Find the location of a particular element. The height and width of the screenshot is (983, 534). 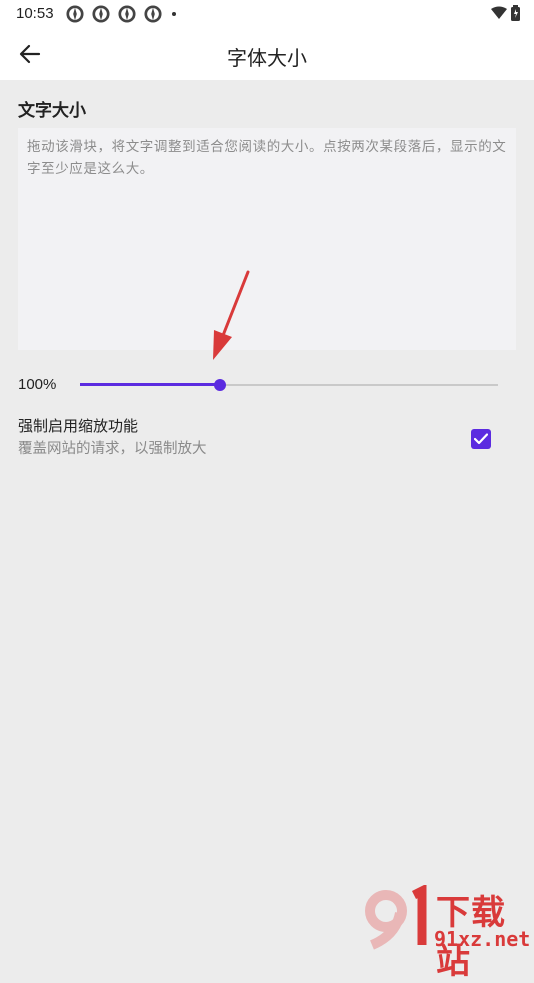

check-icon is located at coordinates (481, 439).